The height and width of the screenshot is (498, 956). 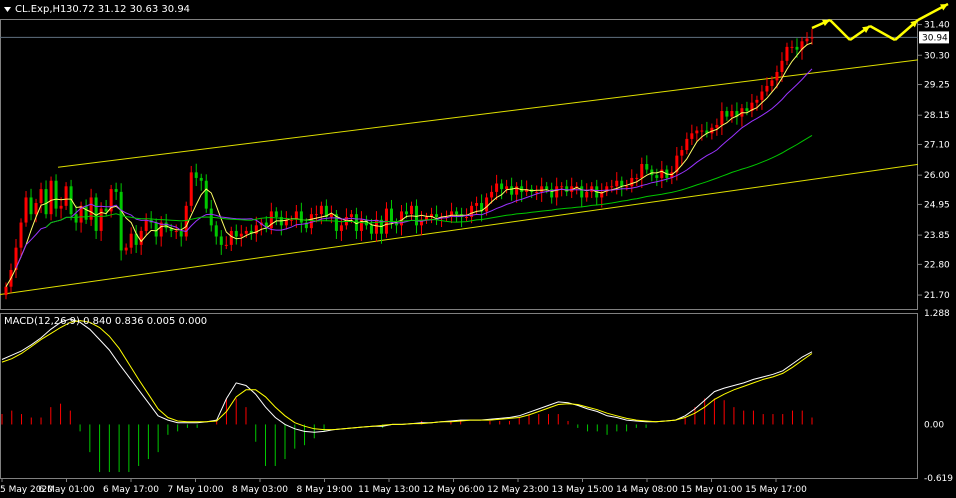 I want to click on price-tick-label: 28.15, so click(x=937, y=116).